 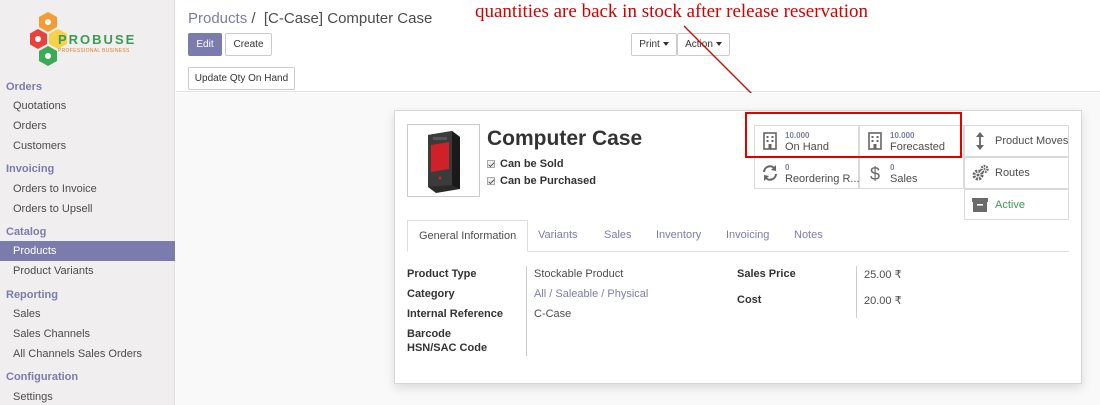 I want to click on refresh-icon, so click(x=770, y=173).